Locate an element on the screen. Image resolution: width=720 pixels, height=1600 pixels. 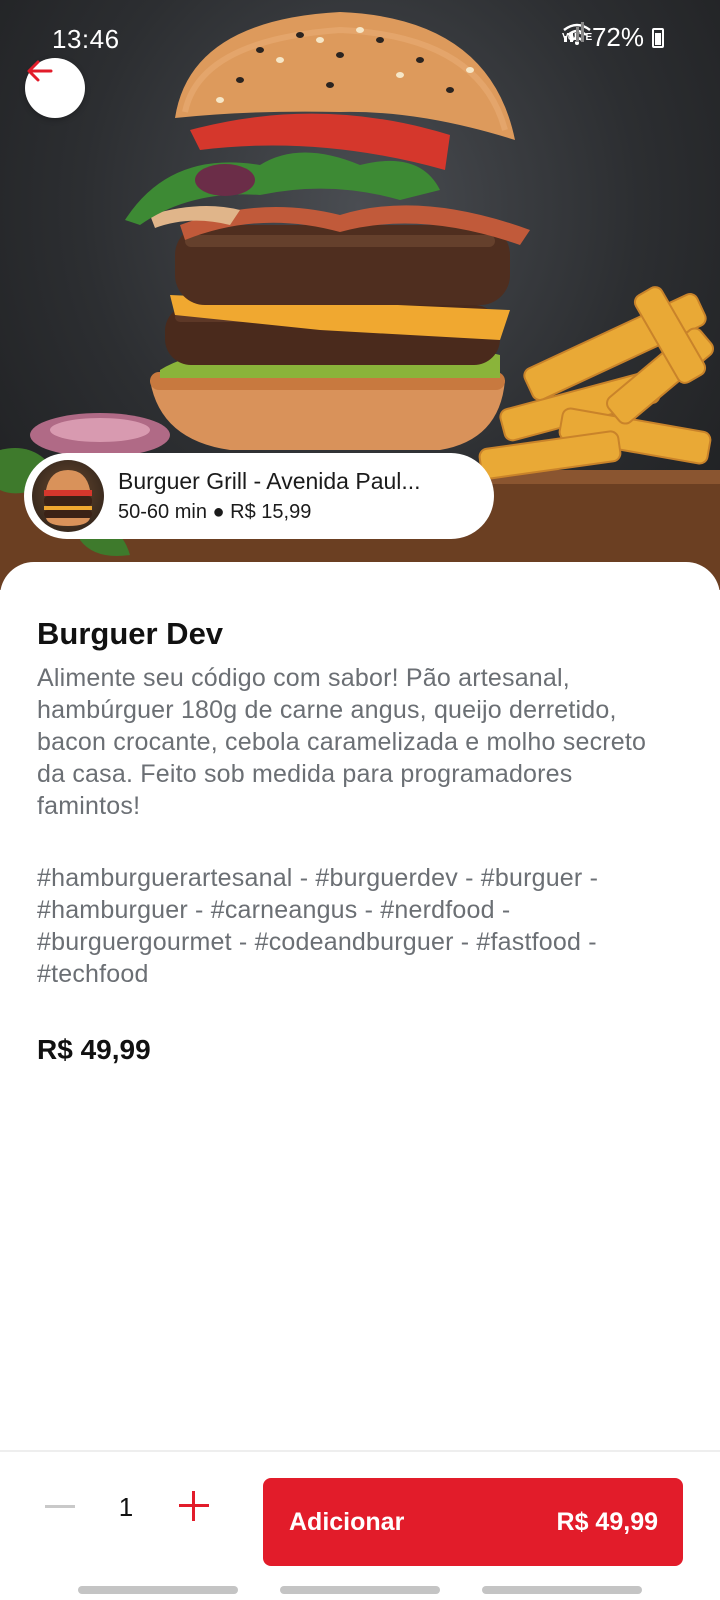
decrease-quantity-button is located at coordinates (60, 1506).